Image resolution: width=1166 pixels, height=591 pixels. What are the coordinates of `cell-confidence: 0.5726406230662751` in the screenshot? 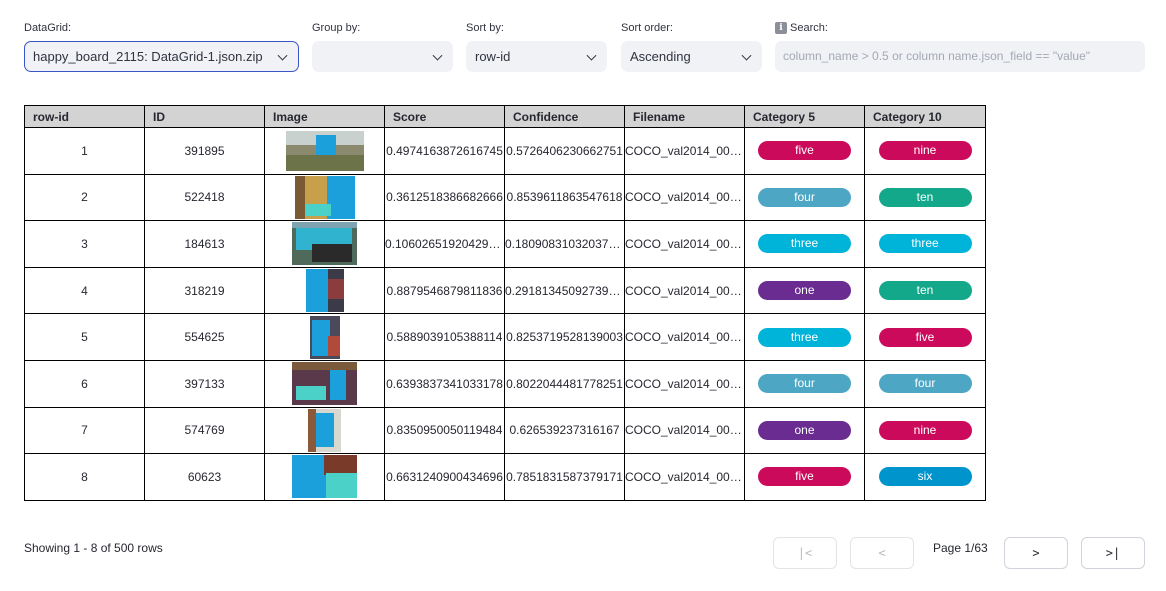 It's located at (564, 151).